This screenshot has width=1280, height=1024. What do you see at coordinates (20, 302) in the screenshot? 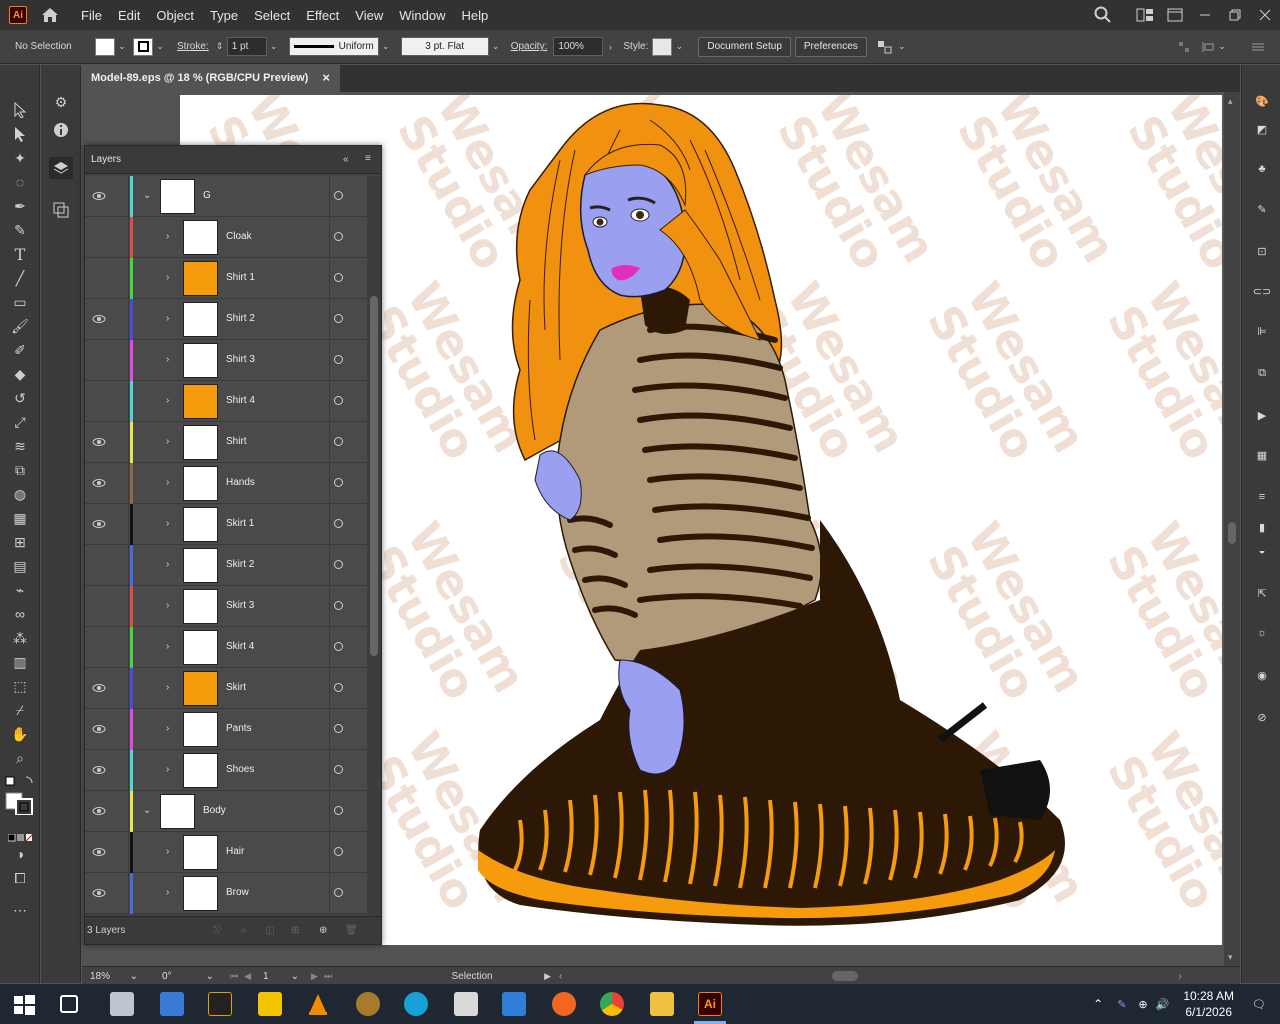
I see `rectangle-tool-icon: ▭` at bounding box center [20, 302].